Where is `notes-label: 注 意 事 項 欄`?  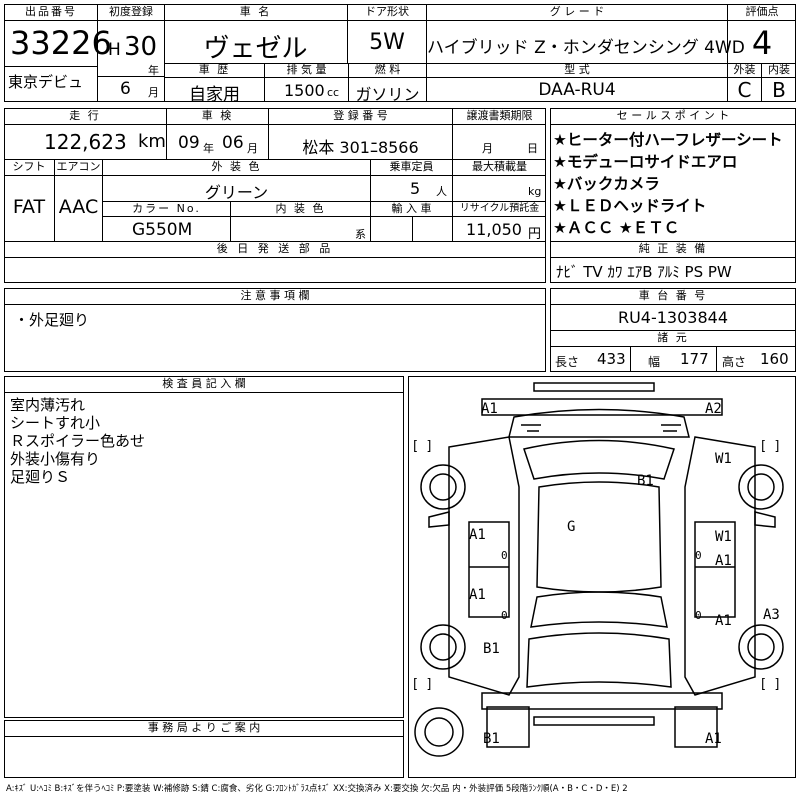 notes-label: 注 意 事 項 欄 is located at coordinates (275, 295).